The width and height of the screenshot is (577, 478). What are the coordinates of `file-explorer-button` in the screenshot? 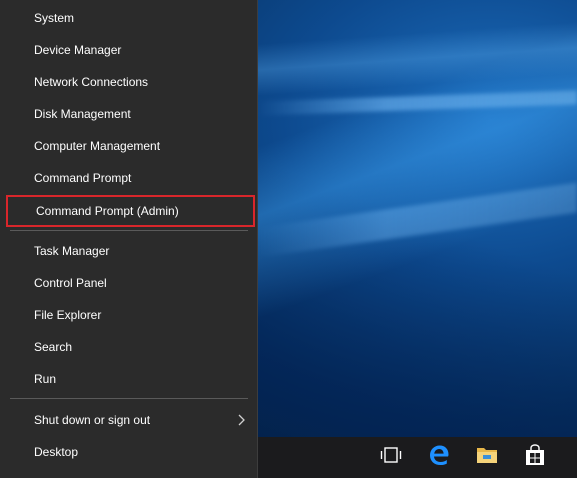 It's located at (487, 457).